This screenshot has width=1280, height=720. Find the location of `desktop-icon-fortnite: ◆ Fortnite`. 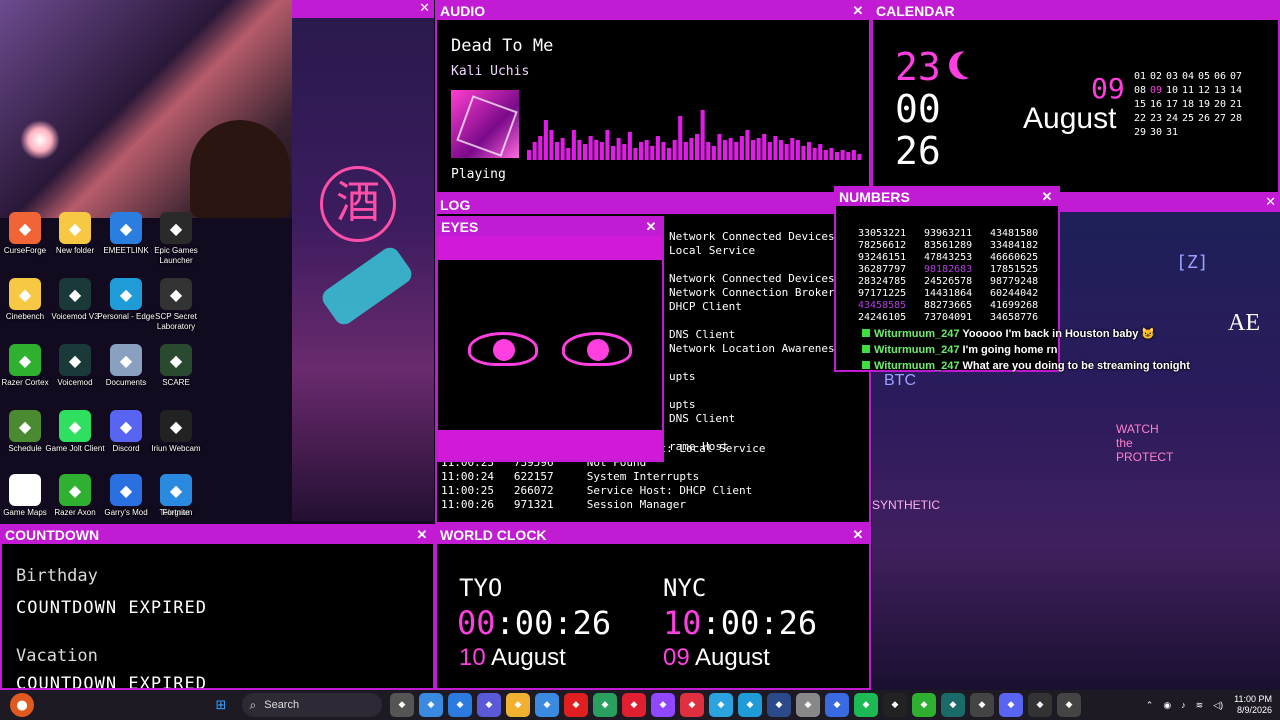

desktop-icon-fortnite: ◆ Fortnite is located at coordinates (176, 496).